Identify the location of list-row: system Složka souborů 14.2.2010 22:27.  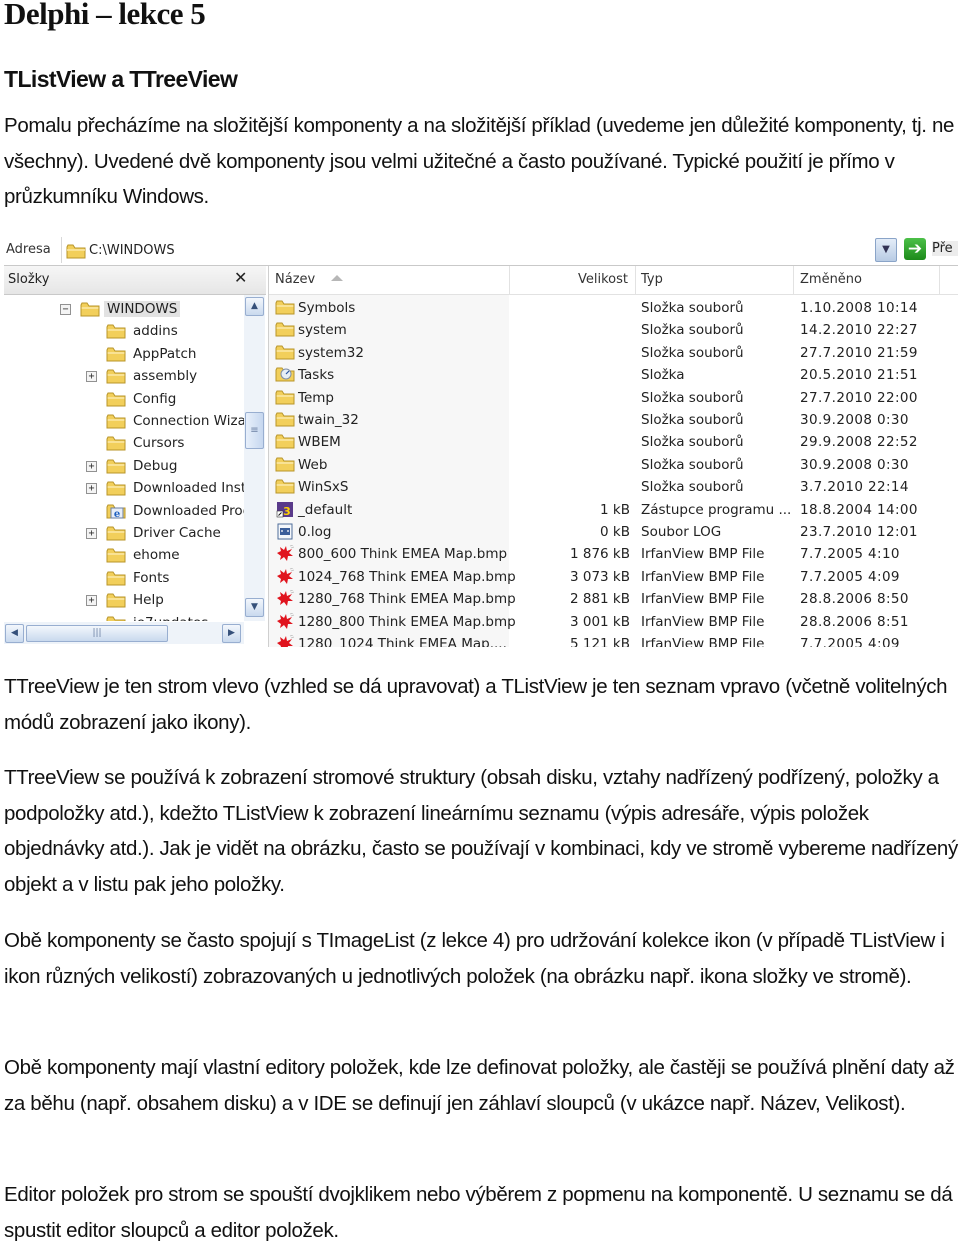
(613, 330).